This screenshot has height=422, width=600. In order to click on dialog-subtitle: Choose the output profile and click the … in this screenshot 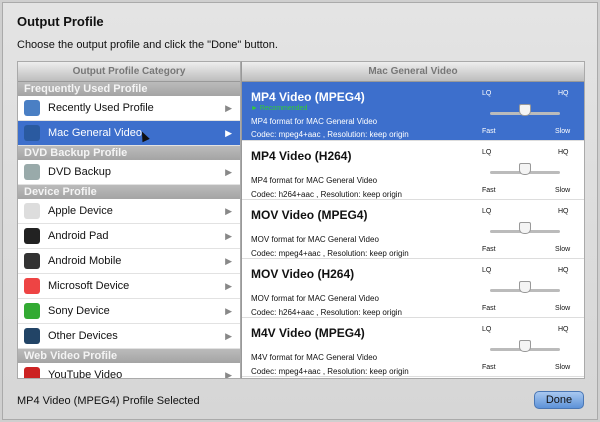, I will do `click(147, 45)`.